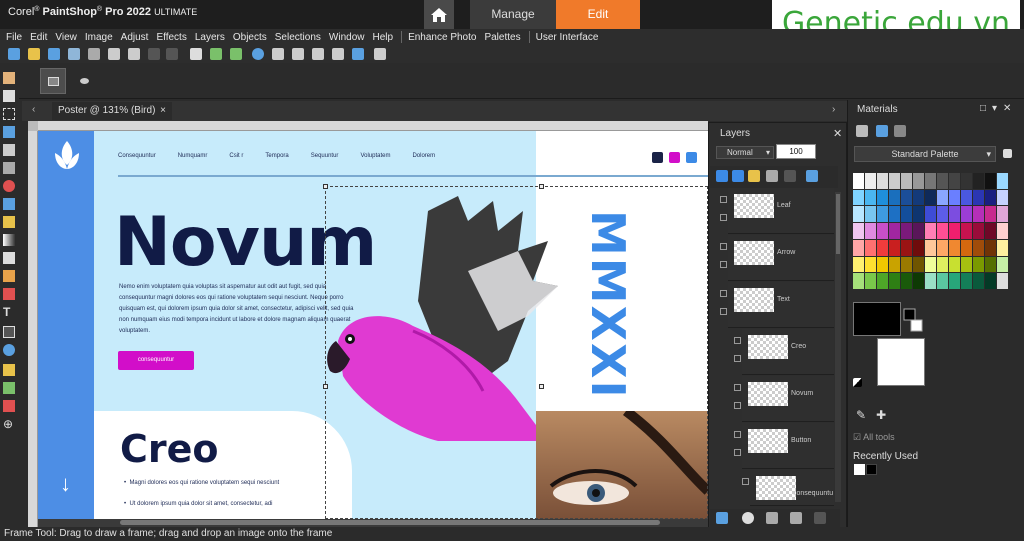 Image resolution: width=1024 pixels, height=541 pixels. What do you see at coordinates (442, 37) in the screenshot?
I see `menu-enhance-photo: Enhance Photo` at bounding box center [442, 37].